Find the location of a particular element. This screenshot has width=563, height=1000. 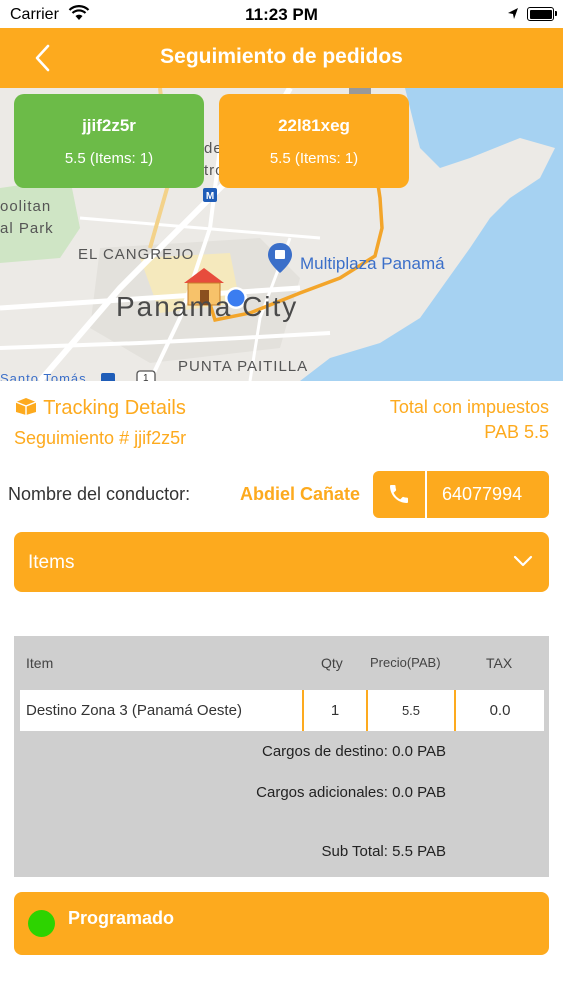

tracking-details-title: Tracking Details is located at coordinates (100, 408).